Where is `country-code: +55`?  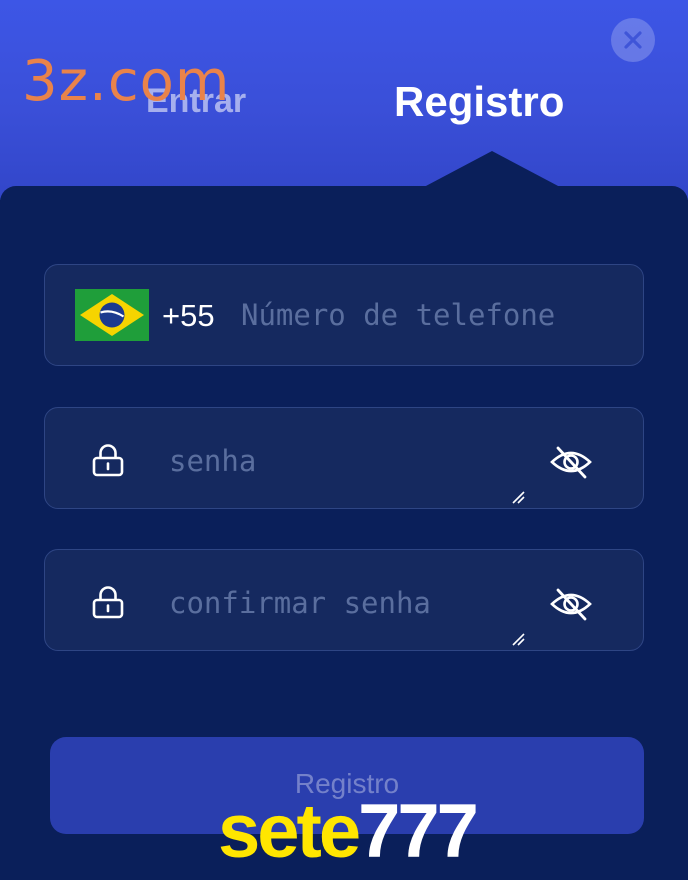 country-code: +55 is located at coordinates (188, 316).